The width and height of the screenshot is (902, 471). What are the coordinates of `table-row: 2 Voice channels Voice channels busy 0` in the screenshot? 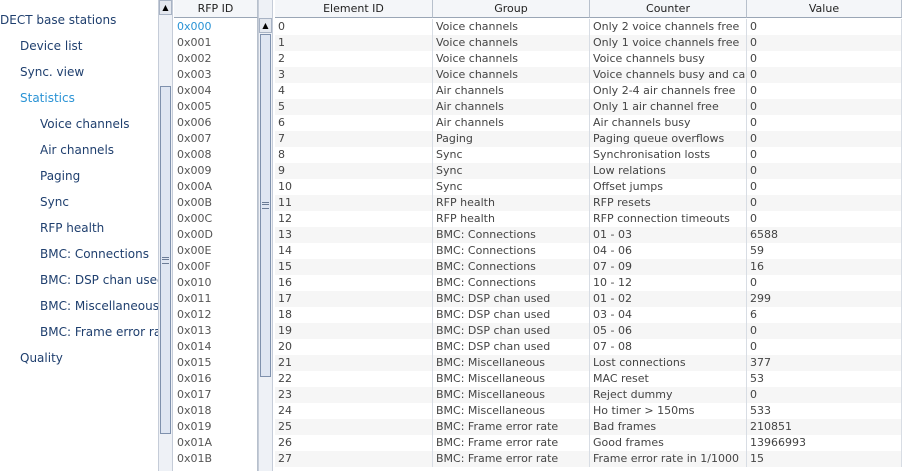 It's located at (588, 59).